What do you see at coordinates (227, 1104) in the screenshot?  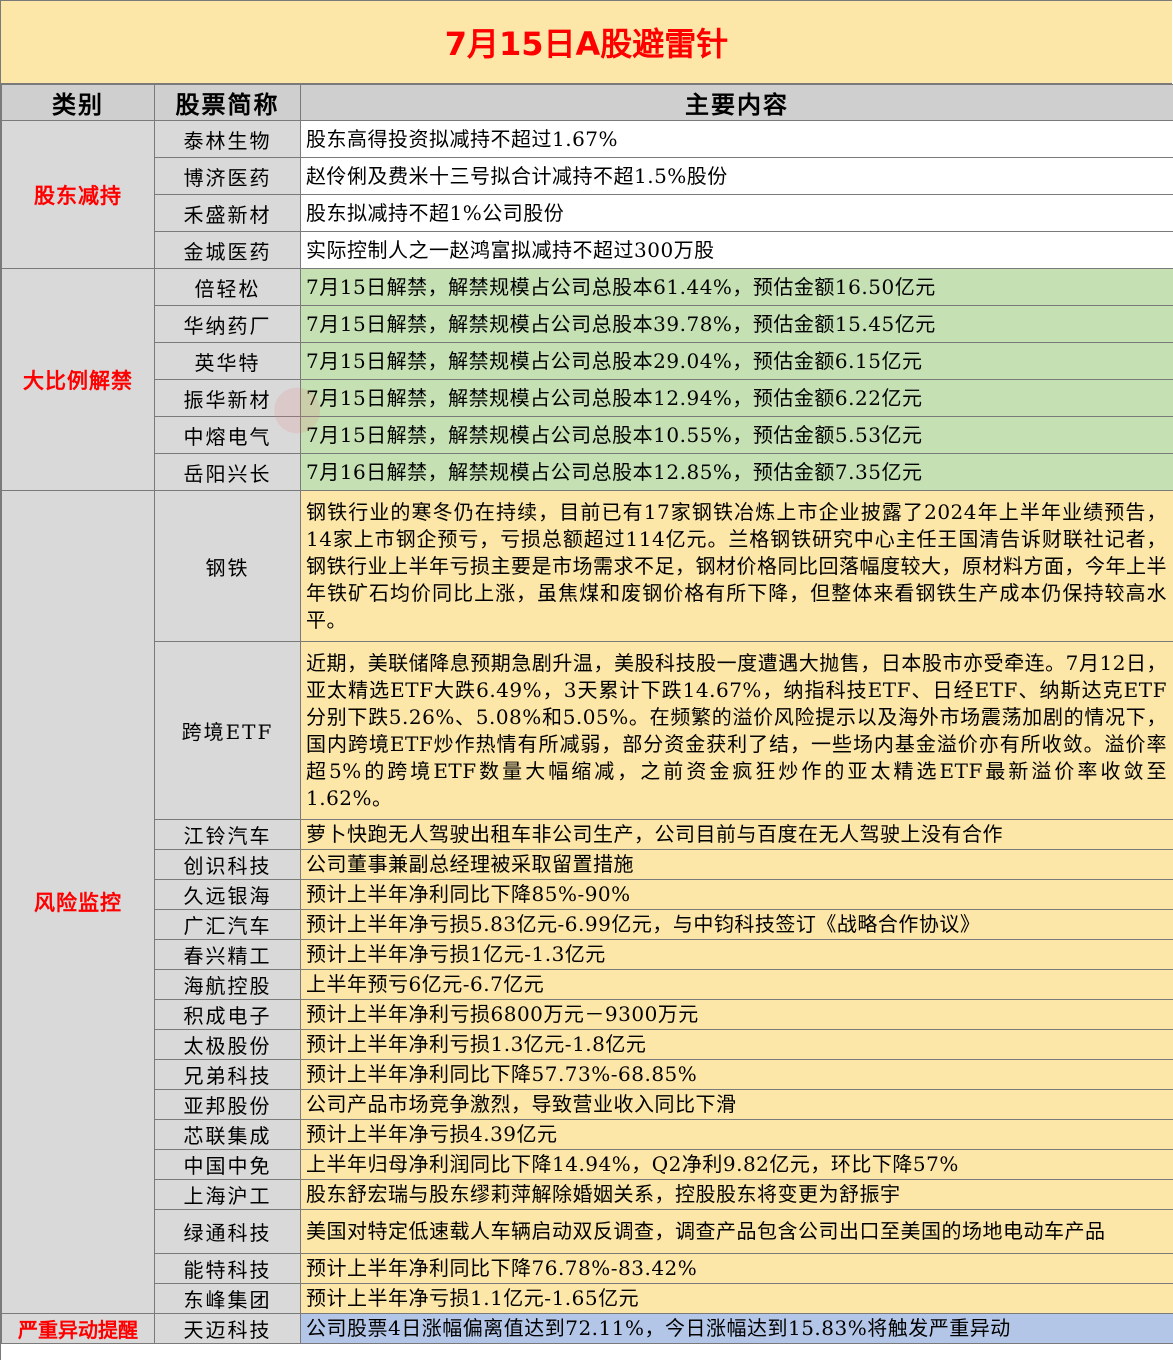 I see `stock-name-cell: 亚邦股份` at bounding box center [227, 1104].